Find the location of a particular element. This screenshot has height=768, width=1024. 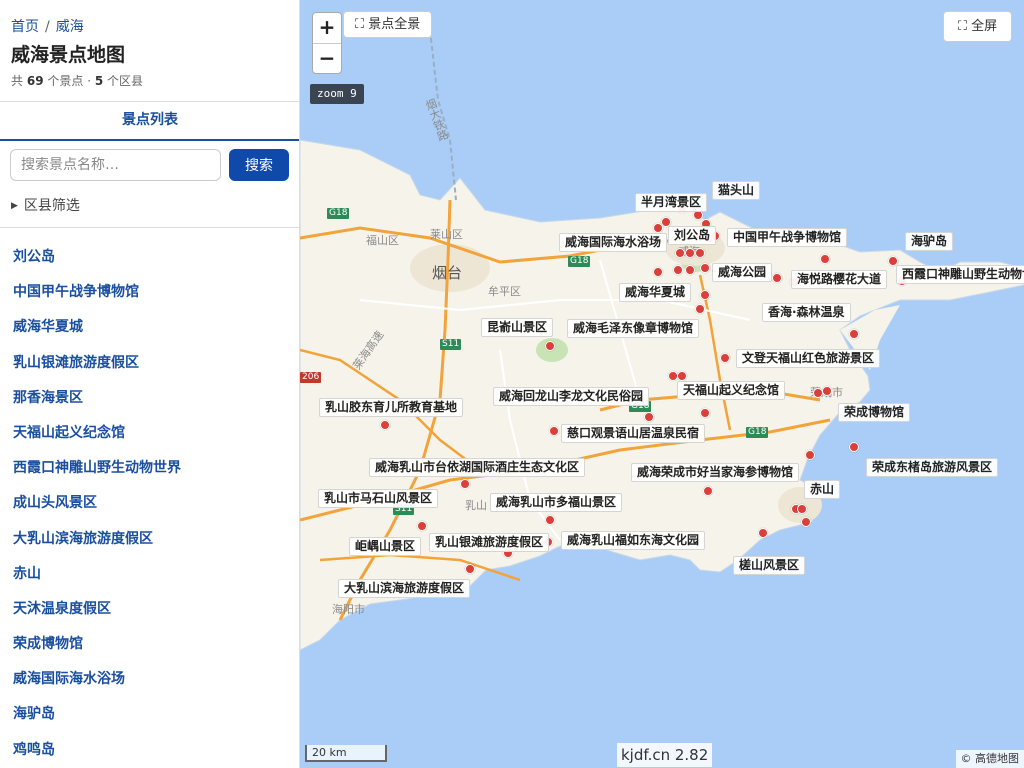

district-filter-toggle: ▶ 区县筛选 is located at coordinates (45, 205).